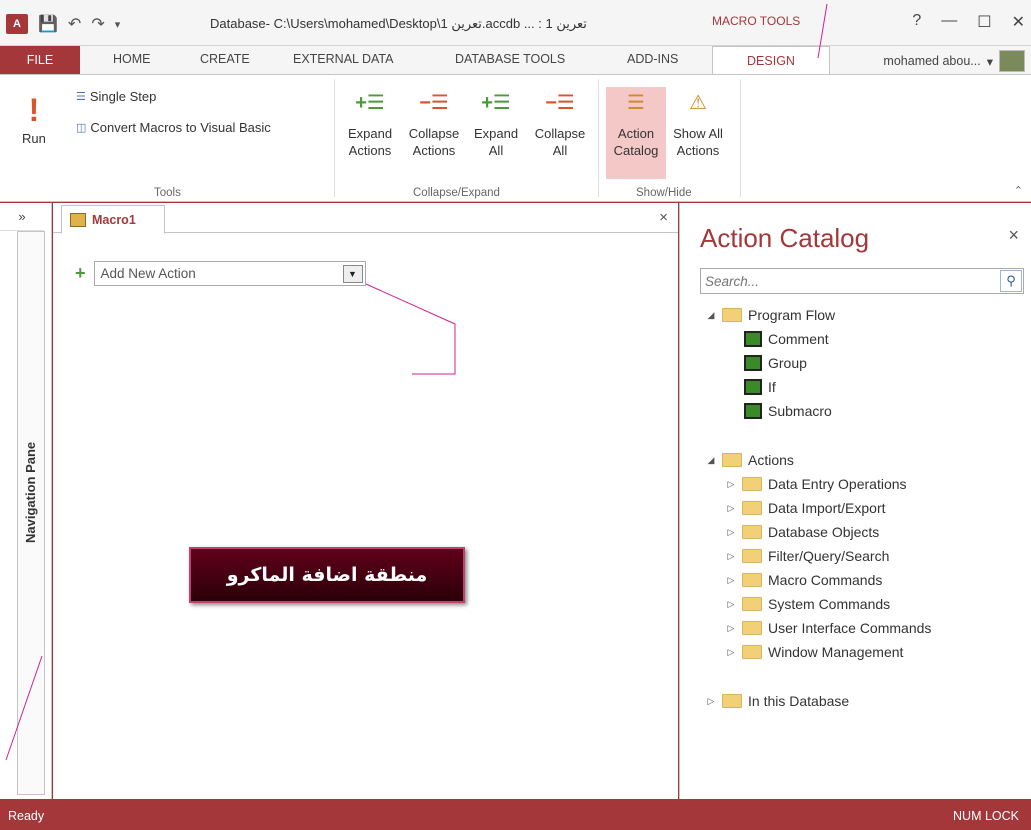 The height and width of the screenshot is (830, 1031). Describe the element at coordinates (81, 128) in the screenshot. I see `convert-icon: ◫` at that location.